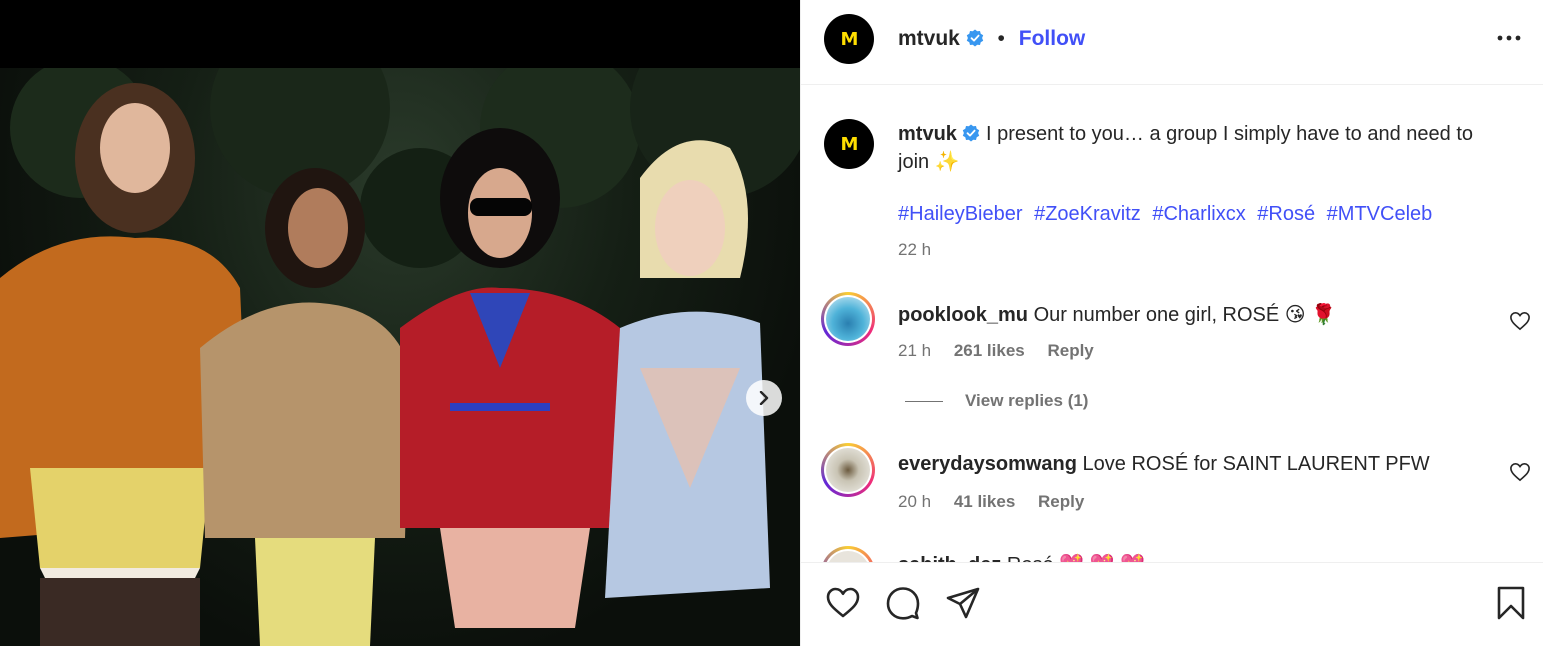 Image resolution: width=1543 pixels, height=647 pixels. Describe the element at coordinates (1511, 603) in the screenshot. I see `bookmark-icon` at that location.